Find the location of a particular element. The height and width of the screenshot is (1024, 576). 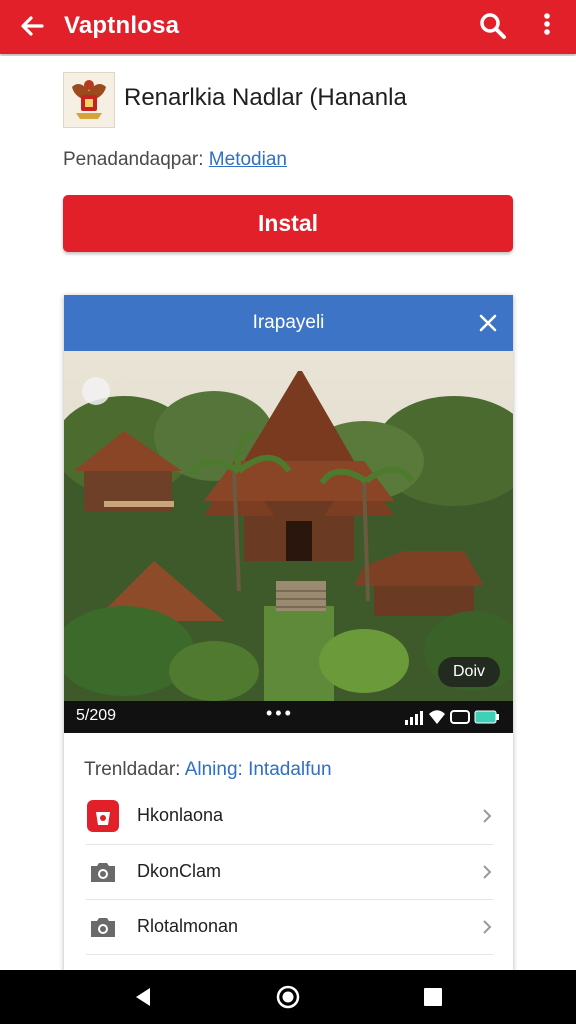

app-bar-title: Vaptnlosa is located at coordinates (122, 25).